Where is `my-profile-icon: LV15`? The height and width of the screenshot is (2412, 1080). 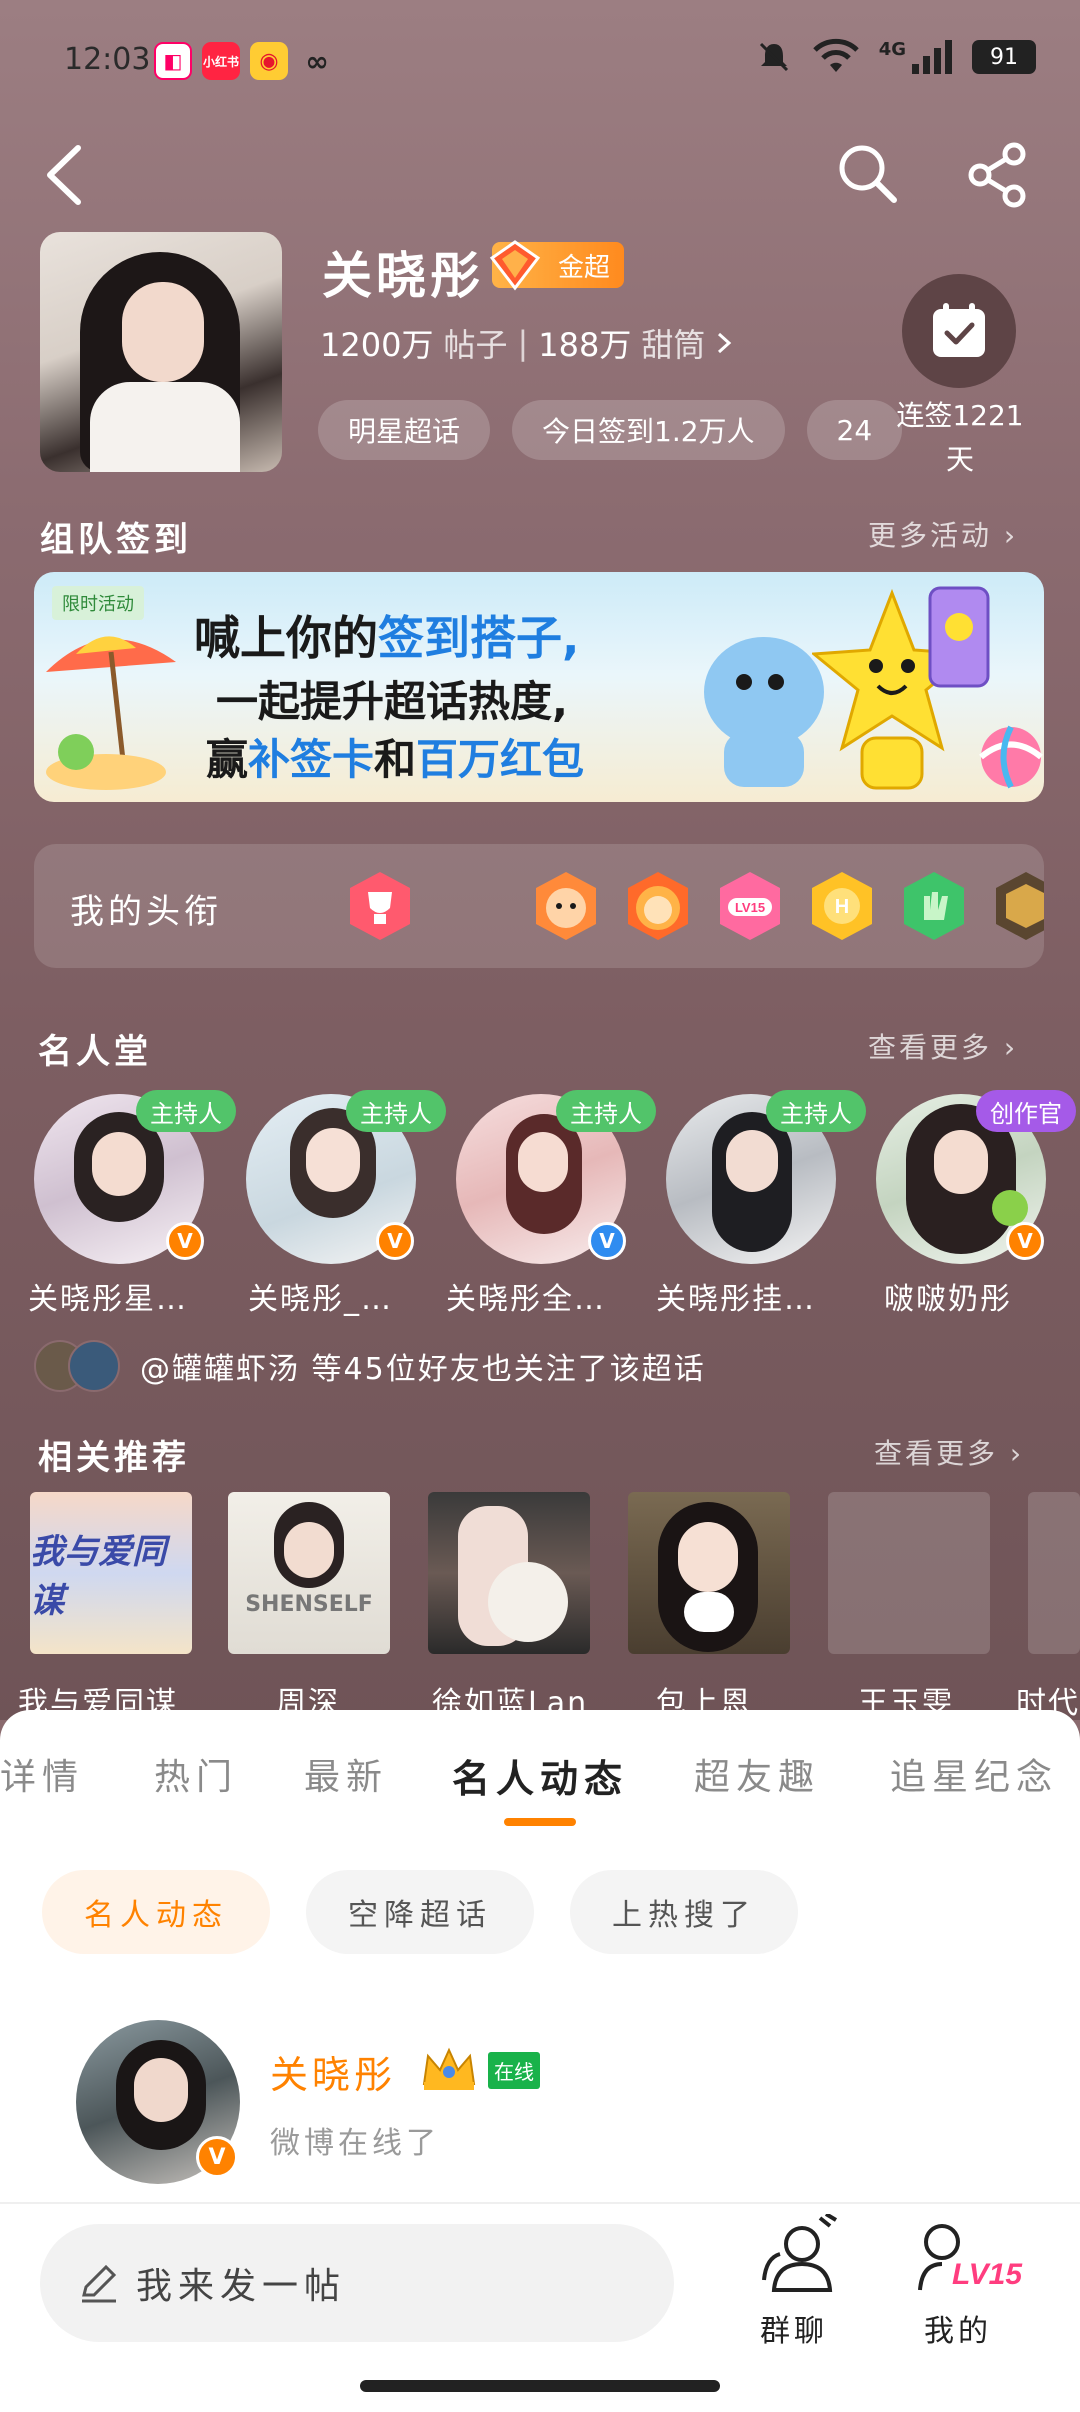 my-profile-icon: LV15 is located at coordinates (969, 2257).